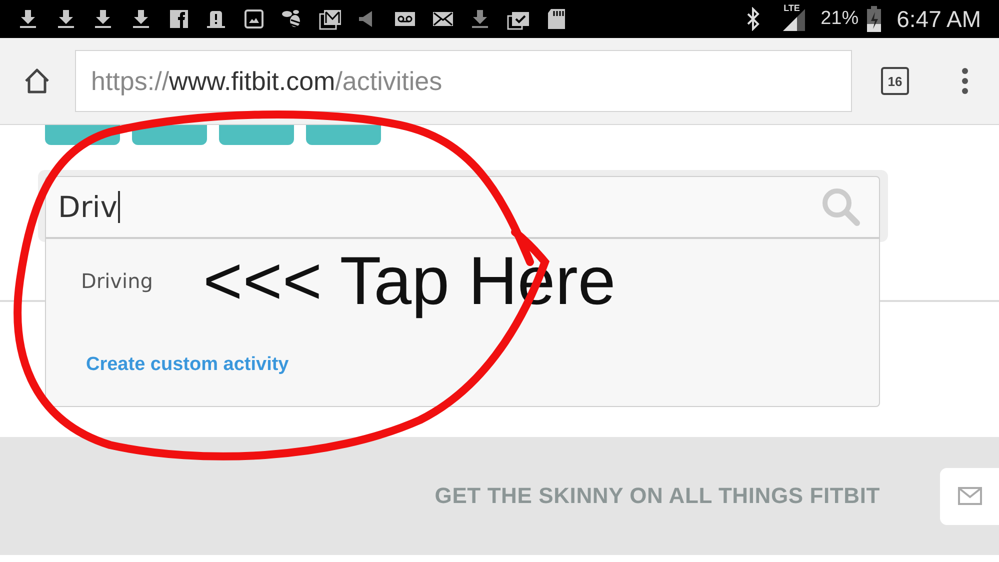 This screenshot has height=562, width=999. What do you see at coordinates (839, 19) in the screenshot?
I see `battery-percent: 21%` at bounding box center [839, 19].